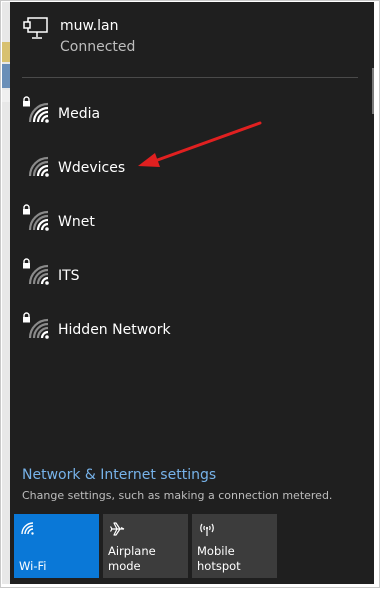 The width and height of the screenshot is (382, 590). I want to click on network-name: Wdevices, so click(92, 168).